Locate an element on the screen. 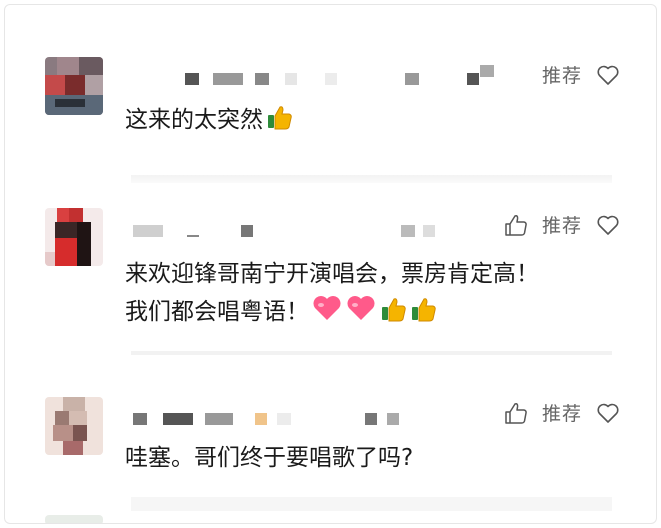 The image size is (661, 528). comment-text-line: 来欢迎锋哥南宁开演唱会，票房肯定高！ is located at coordinates (332, 274).